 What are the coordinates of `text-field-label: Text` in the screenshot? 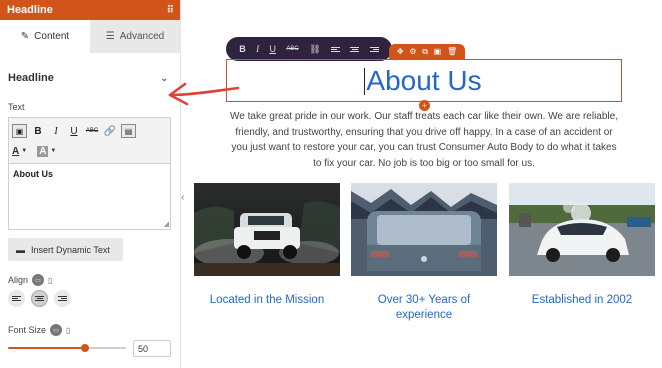 It's located at (16, 107).